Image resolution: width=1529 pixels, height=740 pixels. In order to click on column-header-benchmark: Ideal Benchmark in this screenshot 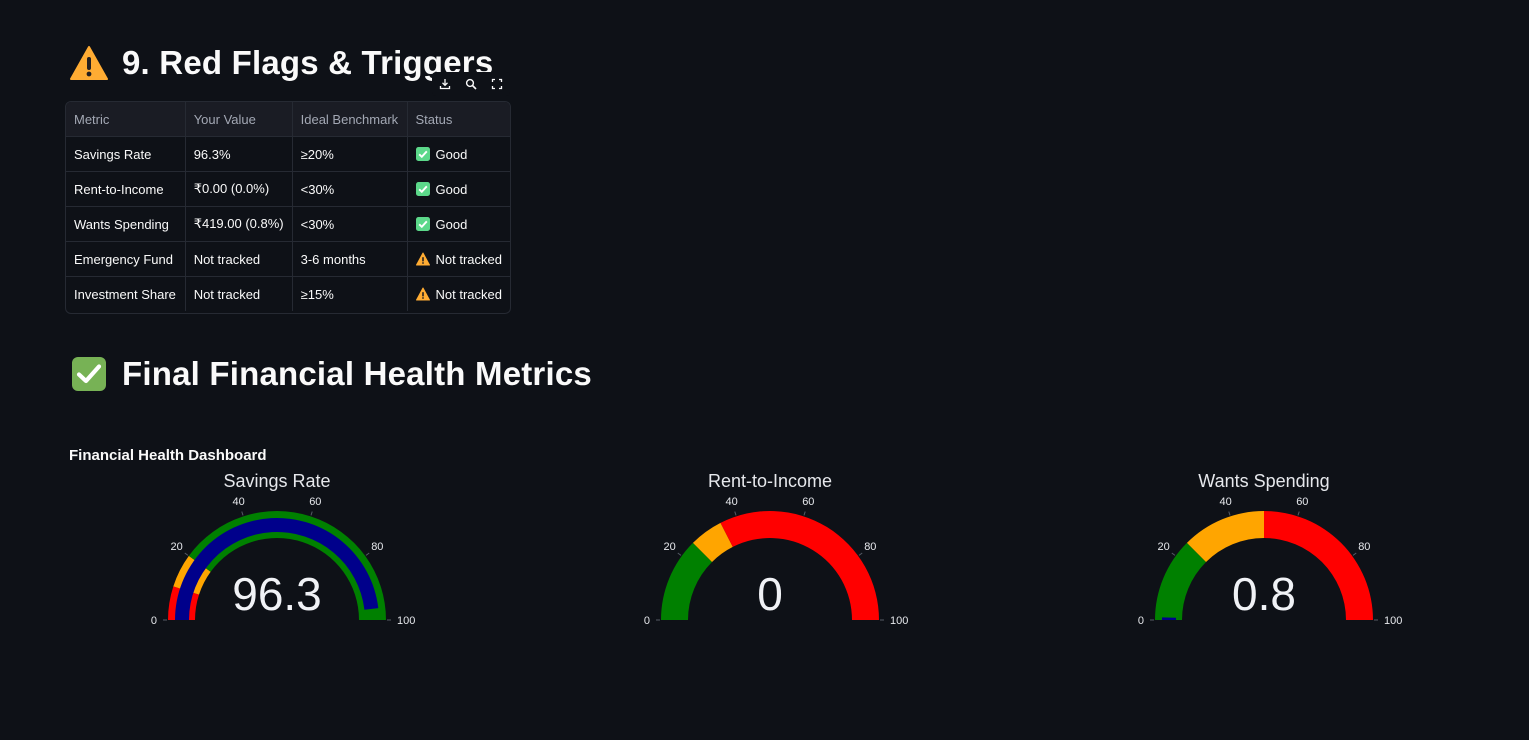, I will do `click(350, 119)`.